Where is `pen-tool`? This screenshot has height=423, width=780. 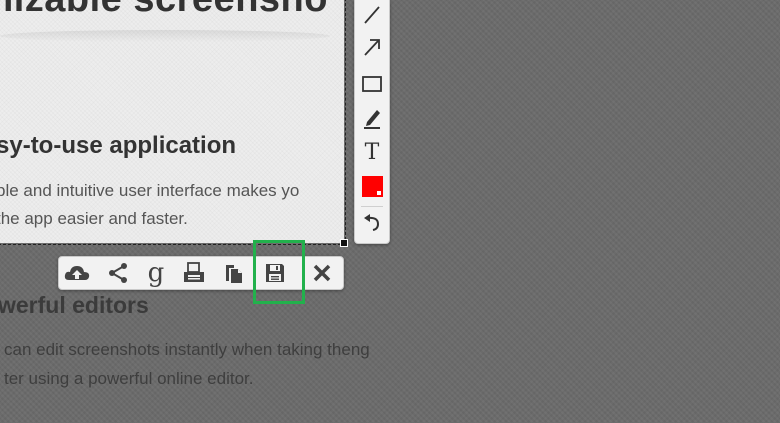
pen-tool is located at coordinates (372, 118).